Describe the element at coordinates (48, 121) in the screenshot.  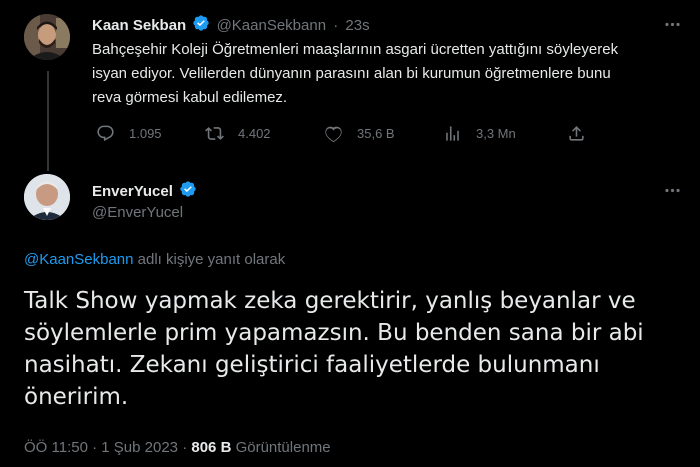
I see `thread-connector-line` at that location.